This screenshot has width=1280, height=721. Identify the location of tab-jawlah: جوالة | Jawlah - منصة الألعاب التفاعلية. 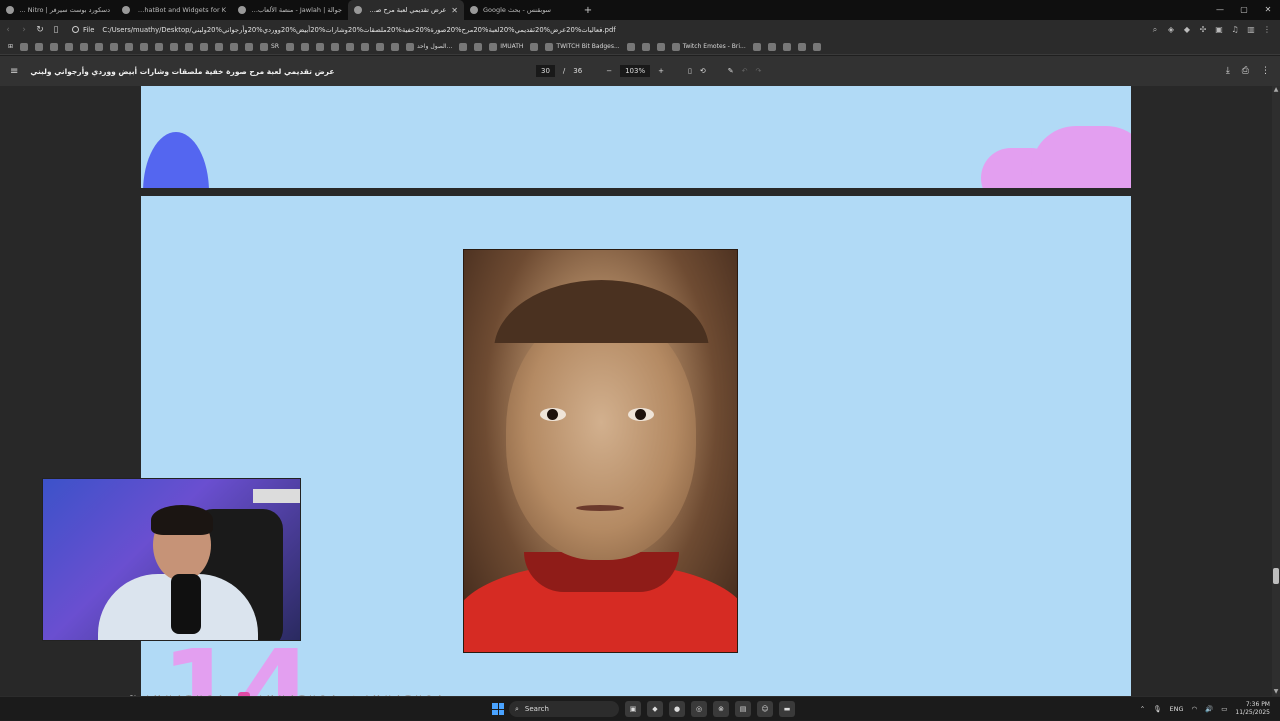
(290, 10).